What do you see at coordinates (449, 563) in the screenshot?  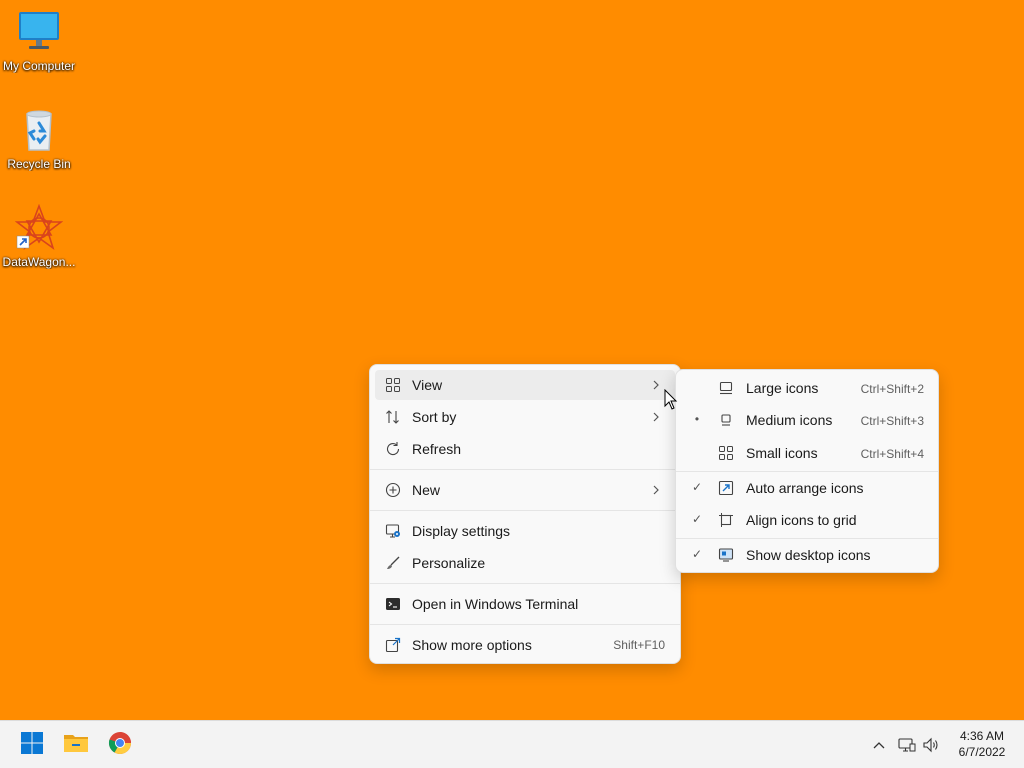 I see `menu-item-label: Personalize` at bounding box center [449, 563].